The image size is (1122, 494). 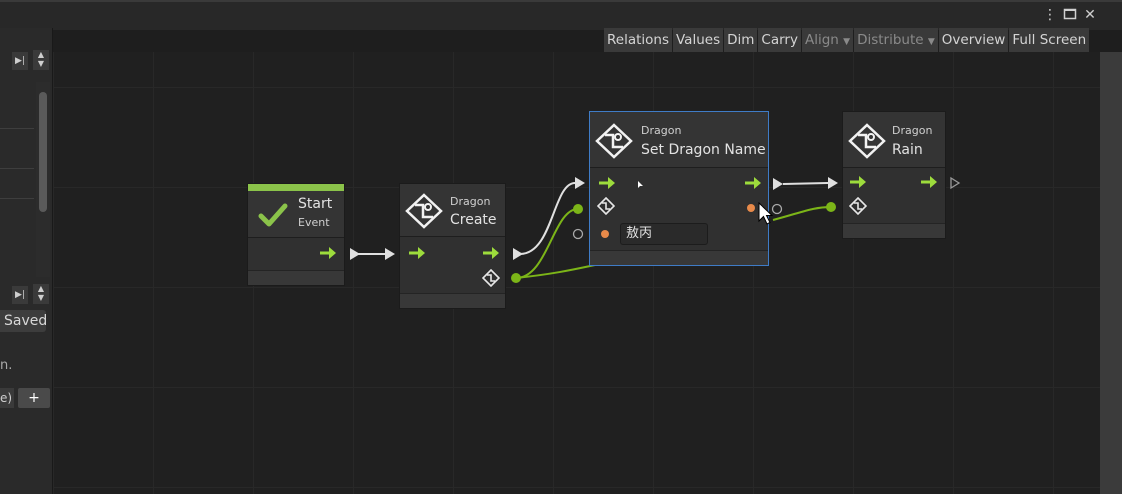 What do you see at coordinates (7, 398) in the screenshot?
I see `truncated-field: e)` at bounding box center [7, 398].